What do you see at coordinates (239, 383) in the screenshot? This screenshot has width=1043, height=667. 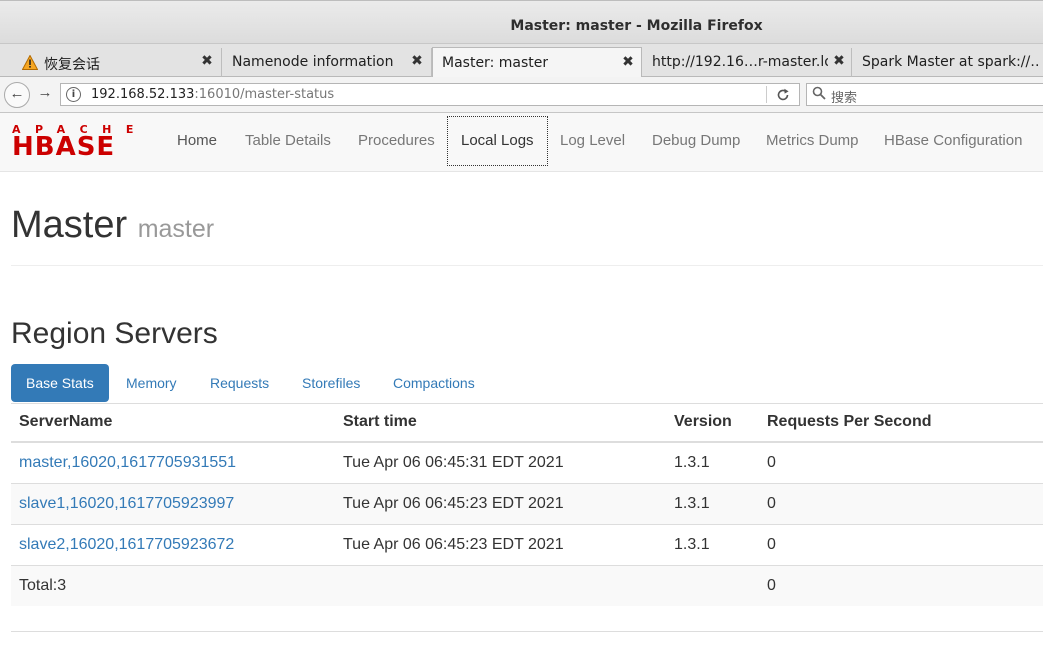 I see `tab-requests: Requests` at bounding box center [239, 383].